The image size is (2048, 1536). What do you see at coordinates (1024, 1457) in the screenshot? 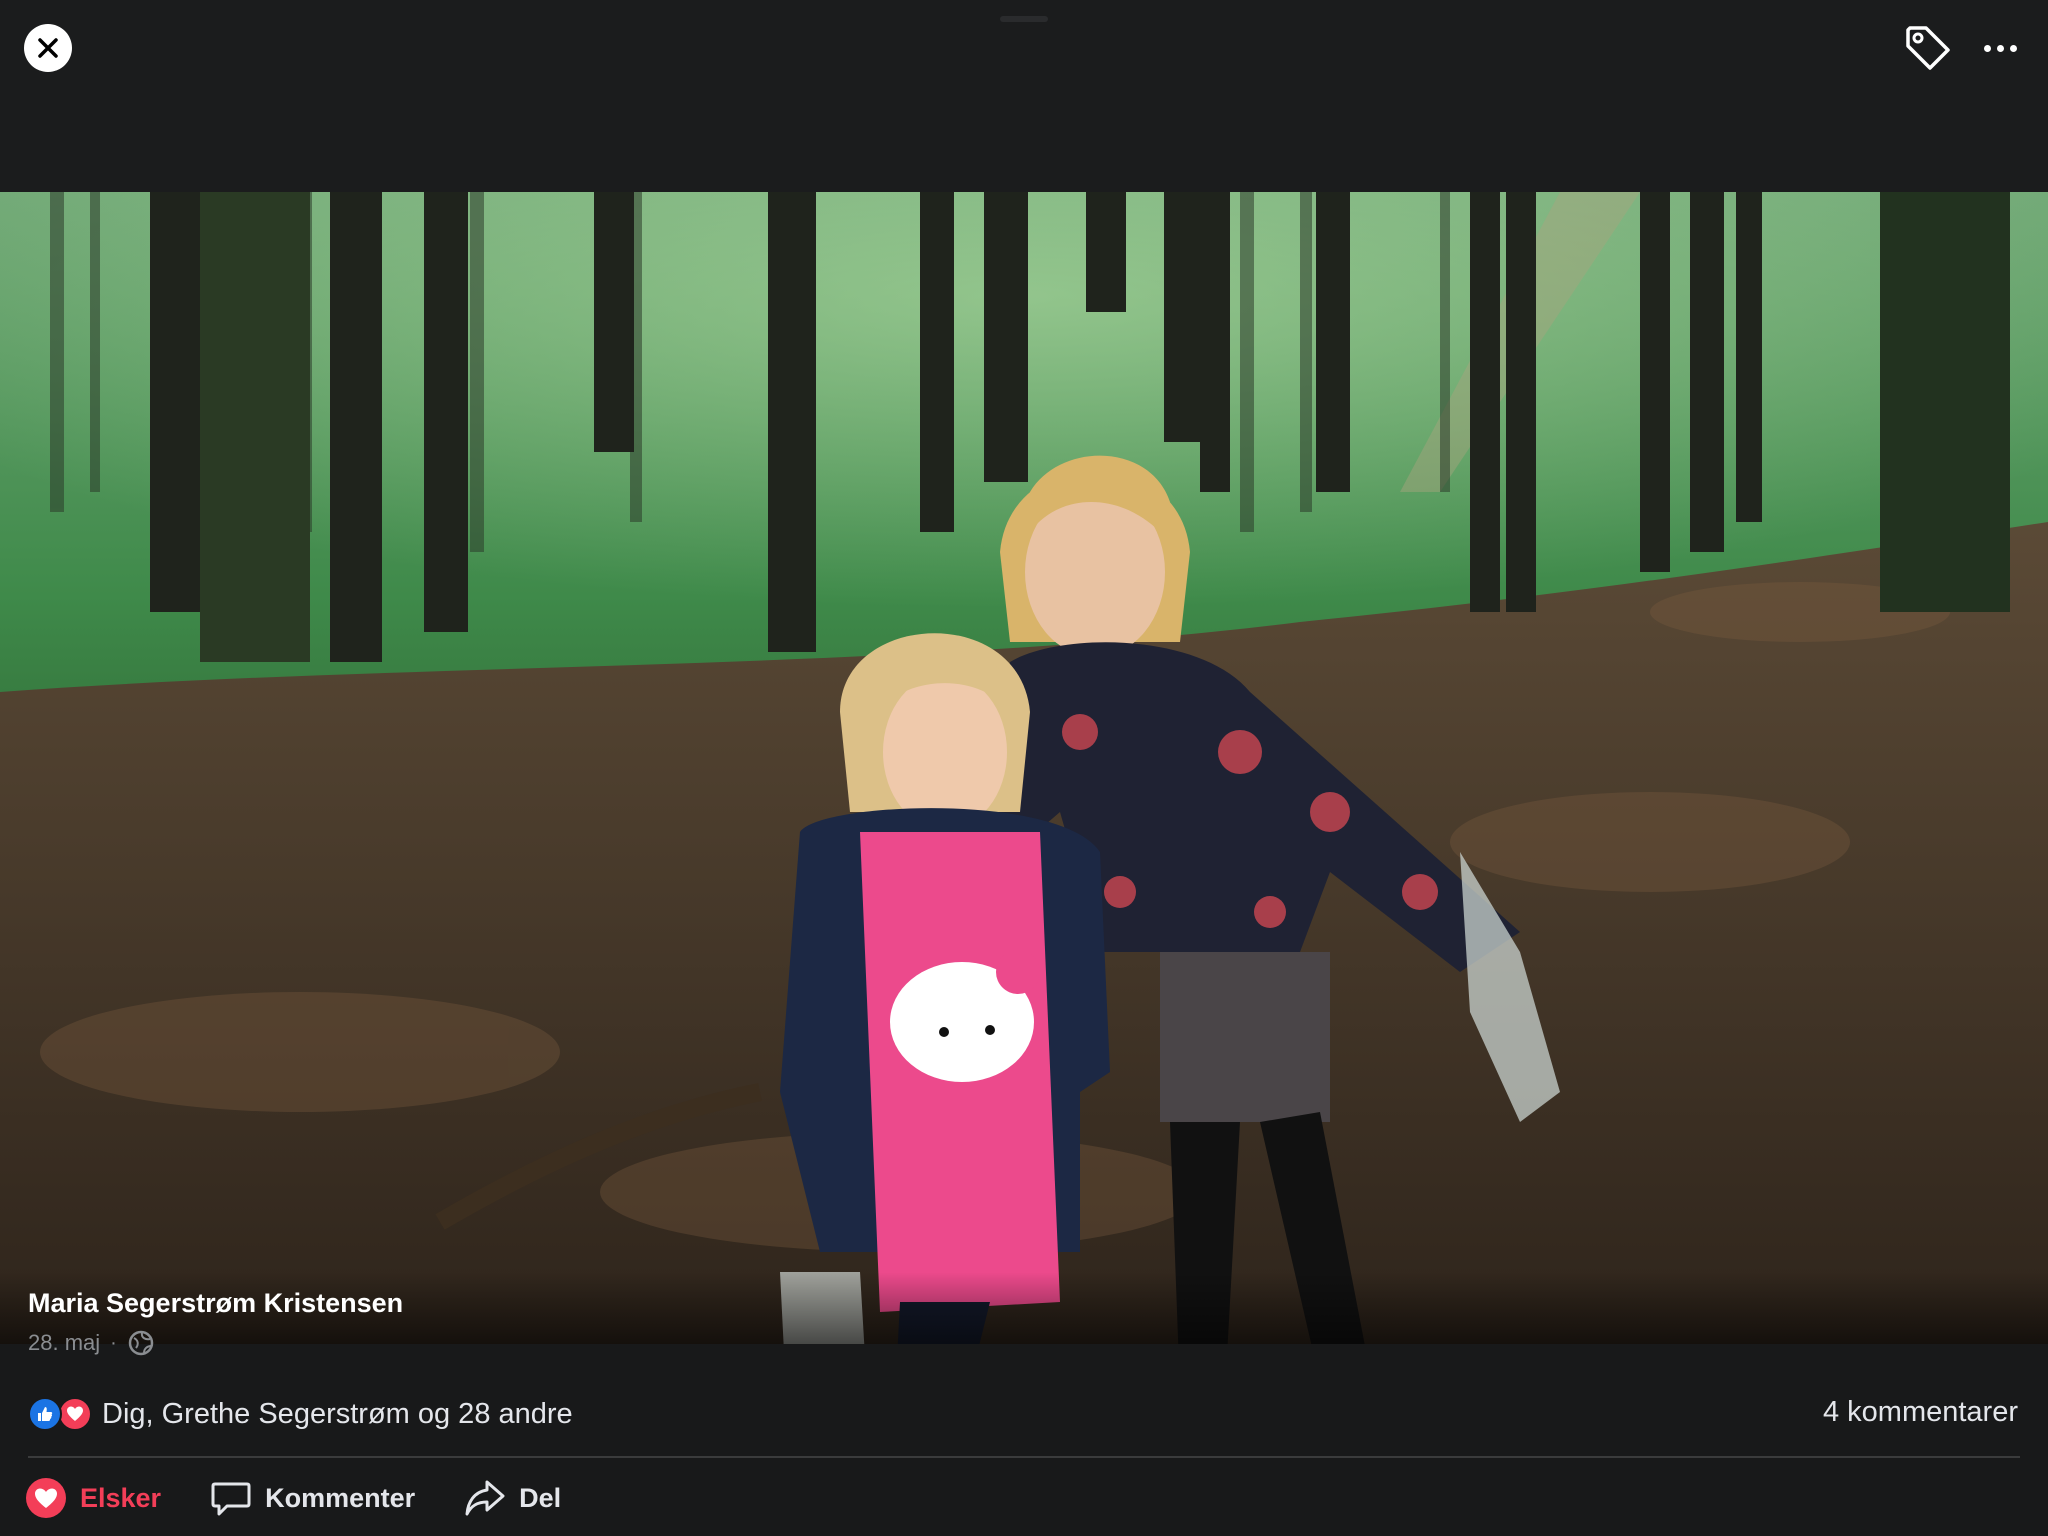
I see `action-divider` at bounding box center [1024, 1457].